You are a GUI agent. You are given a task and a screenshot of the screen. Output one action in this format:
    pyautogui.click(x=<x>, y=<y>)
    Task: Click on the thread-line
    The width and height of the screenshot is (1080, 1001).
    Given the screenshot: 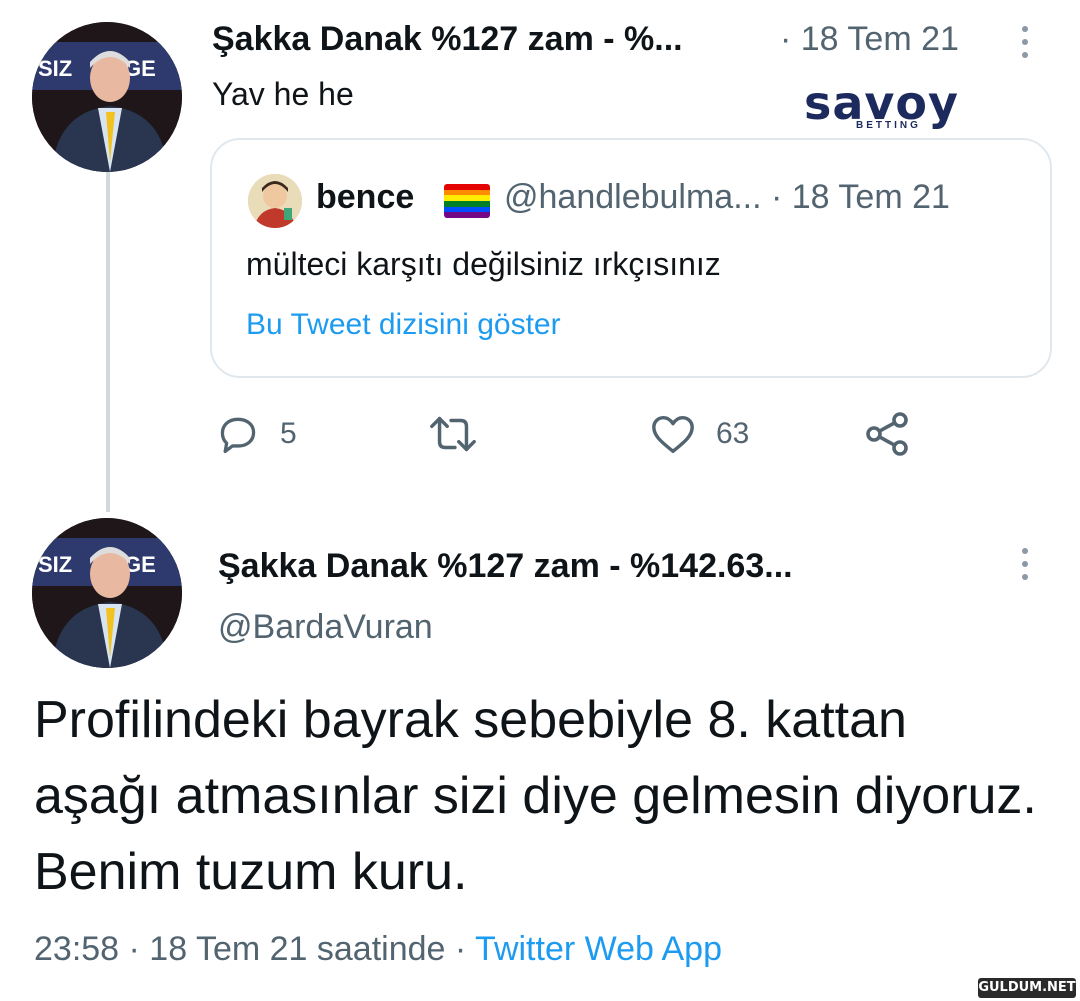 What is the action you would take?
    pyautogui.click(x=108, y=342)
    